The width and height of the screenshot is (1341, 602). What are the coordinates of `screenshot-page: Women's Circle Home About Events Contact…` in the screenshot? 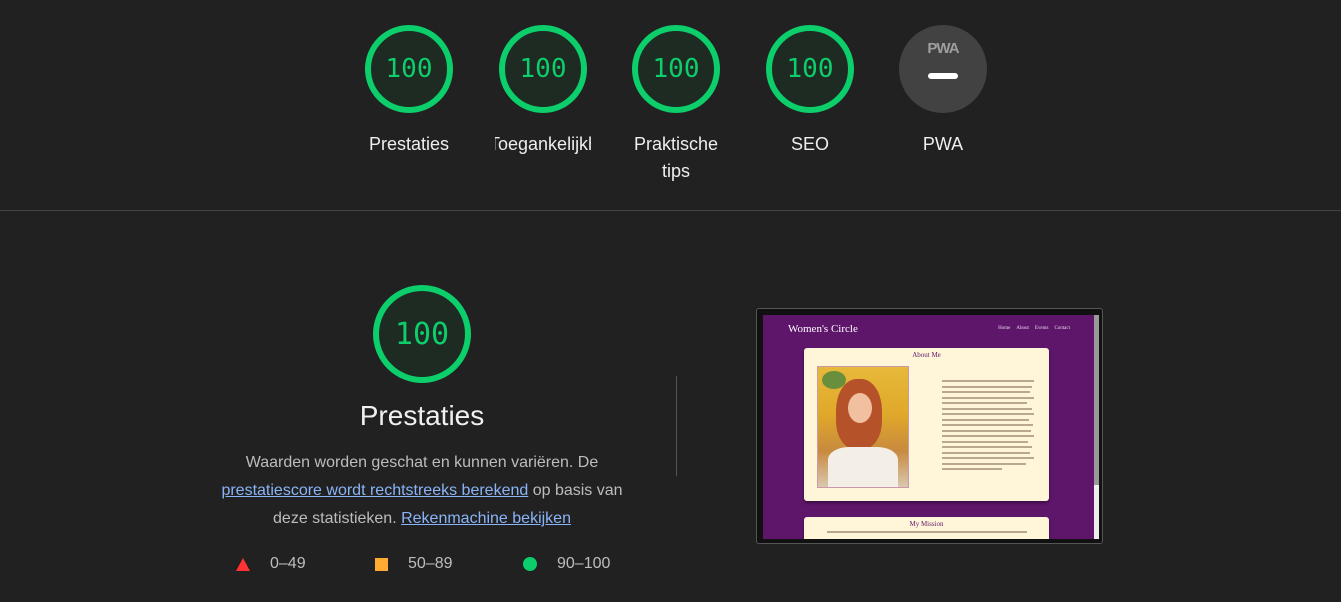 It's located at (928, 427).